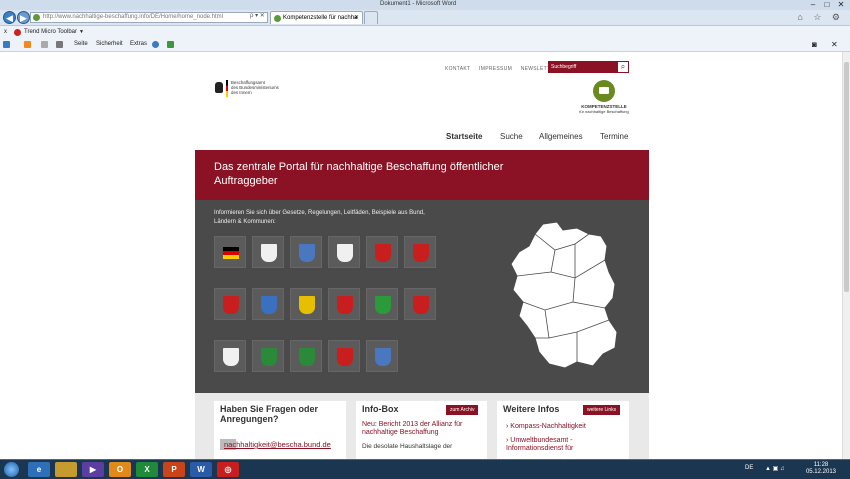 This screenshot has height=479, width=850. I want to click on new-tab-button, so click(371, 17).